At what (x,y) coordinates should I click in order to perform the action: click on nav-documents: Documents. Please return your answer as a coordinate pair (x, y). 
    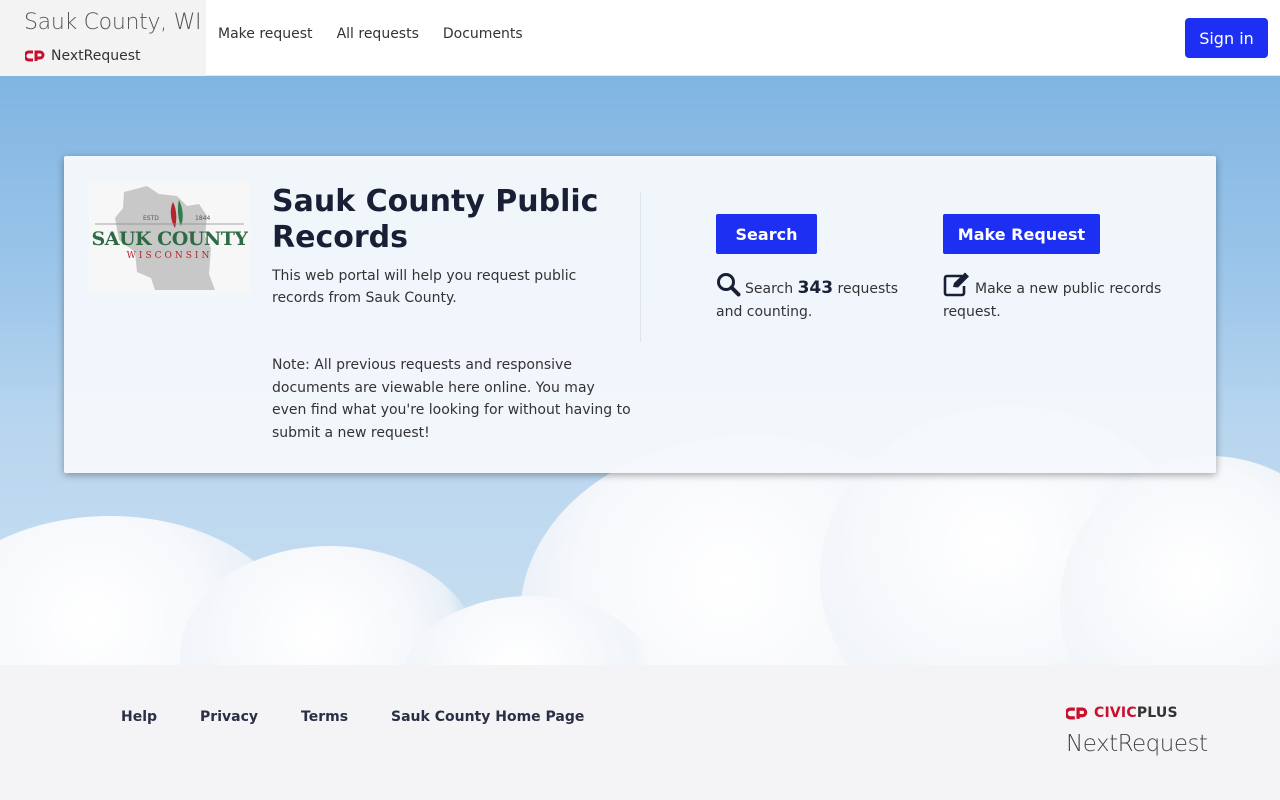
    Looking at the image, I should click on (483, 34).